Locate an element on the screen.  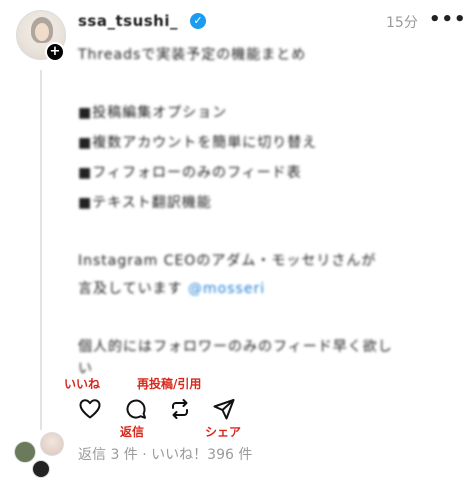
post-line-2: ■投稿編集オプション is located at coordinates (153, 113).